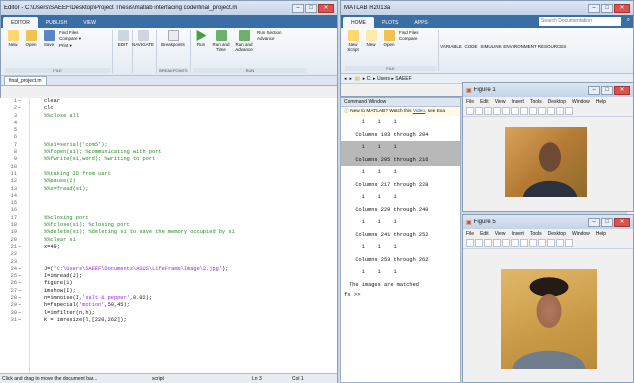 The image size is (634, 383). I want to click on figure-5-maximize-button: □, so click(607, 222).